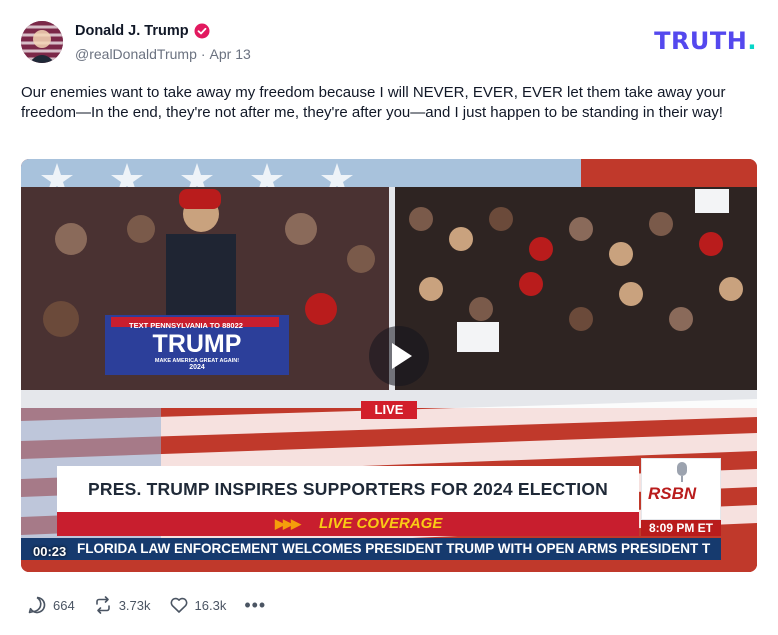  I want to click on like-button: 16.3k, so click(198, 605).